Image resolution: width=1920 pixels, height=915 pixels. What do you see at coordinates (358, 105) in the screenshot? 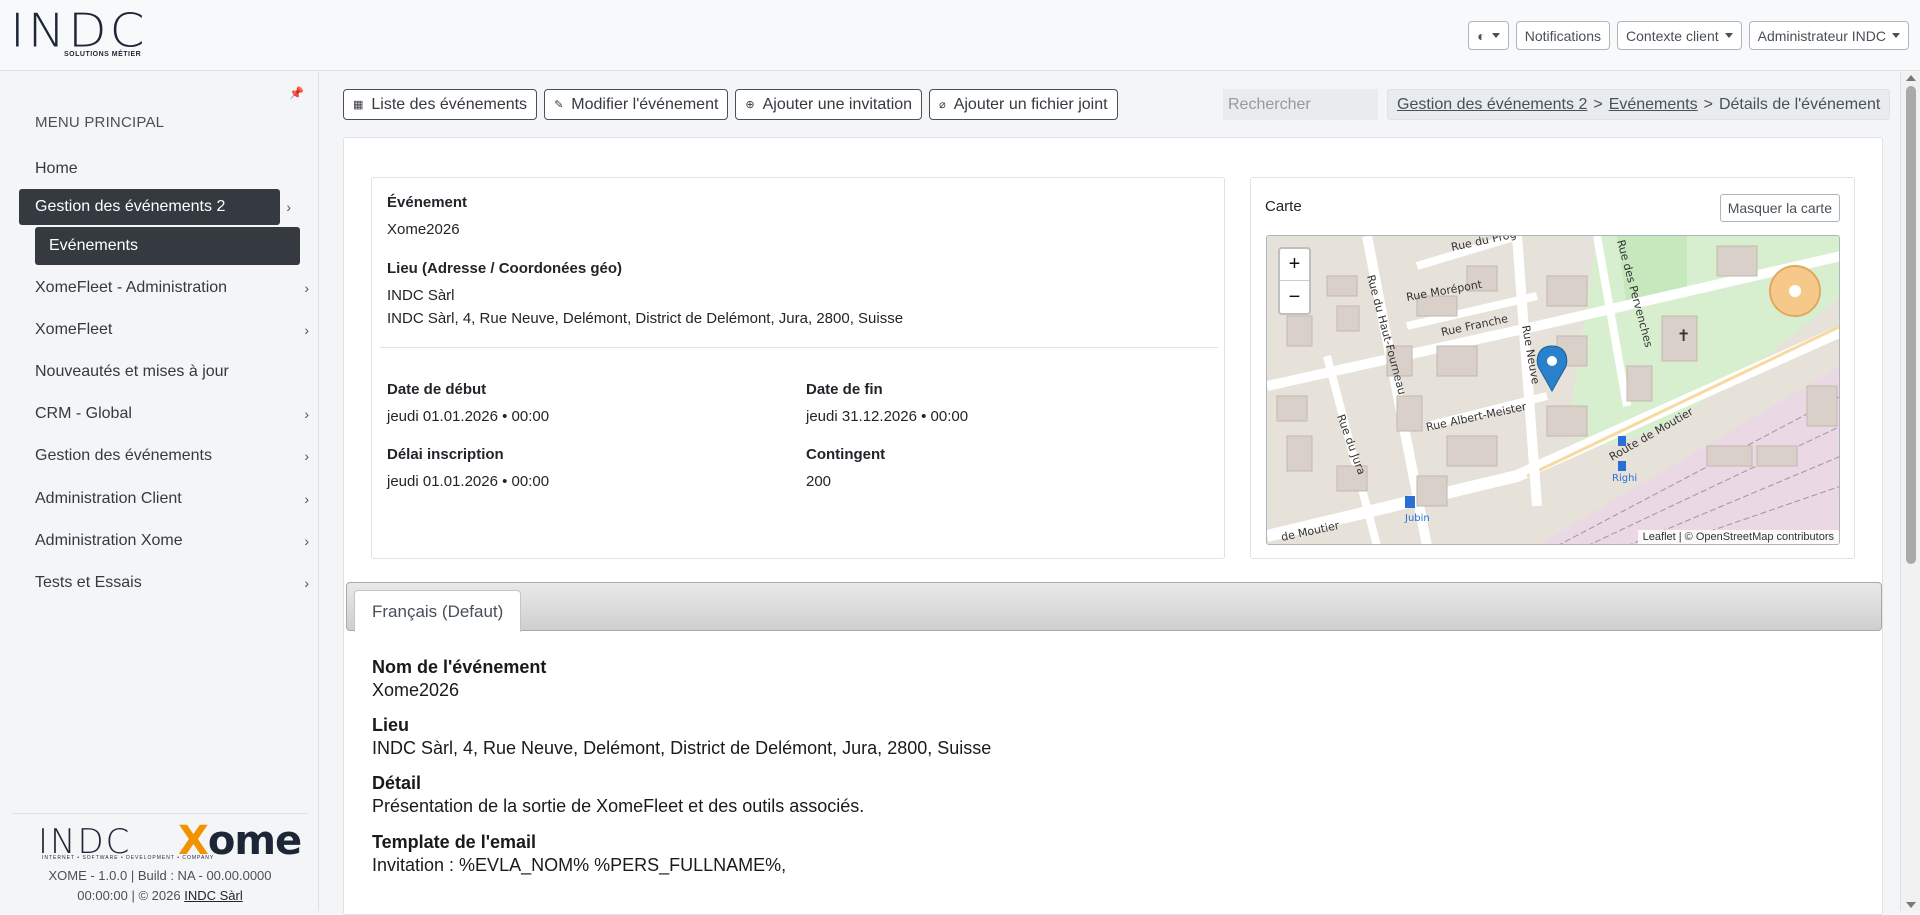
I see `list-icon: ▦` at bounding box center [358, 105].